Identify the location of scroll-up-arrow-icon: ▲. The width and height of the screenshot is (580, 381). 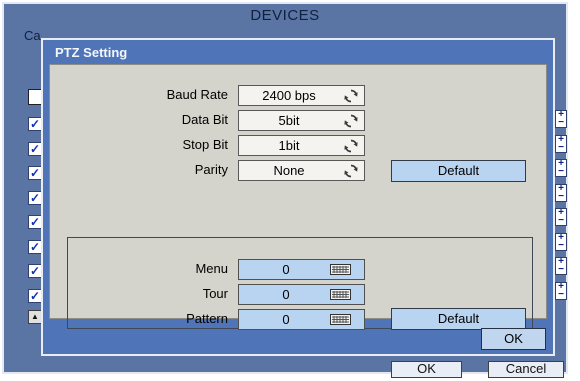
(35, 317).